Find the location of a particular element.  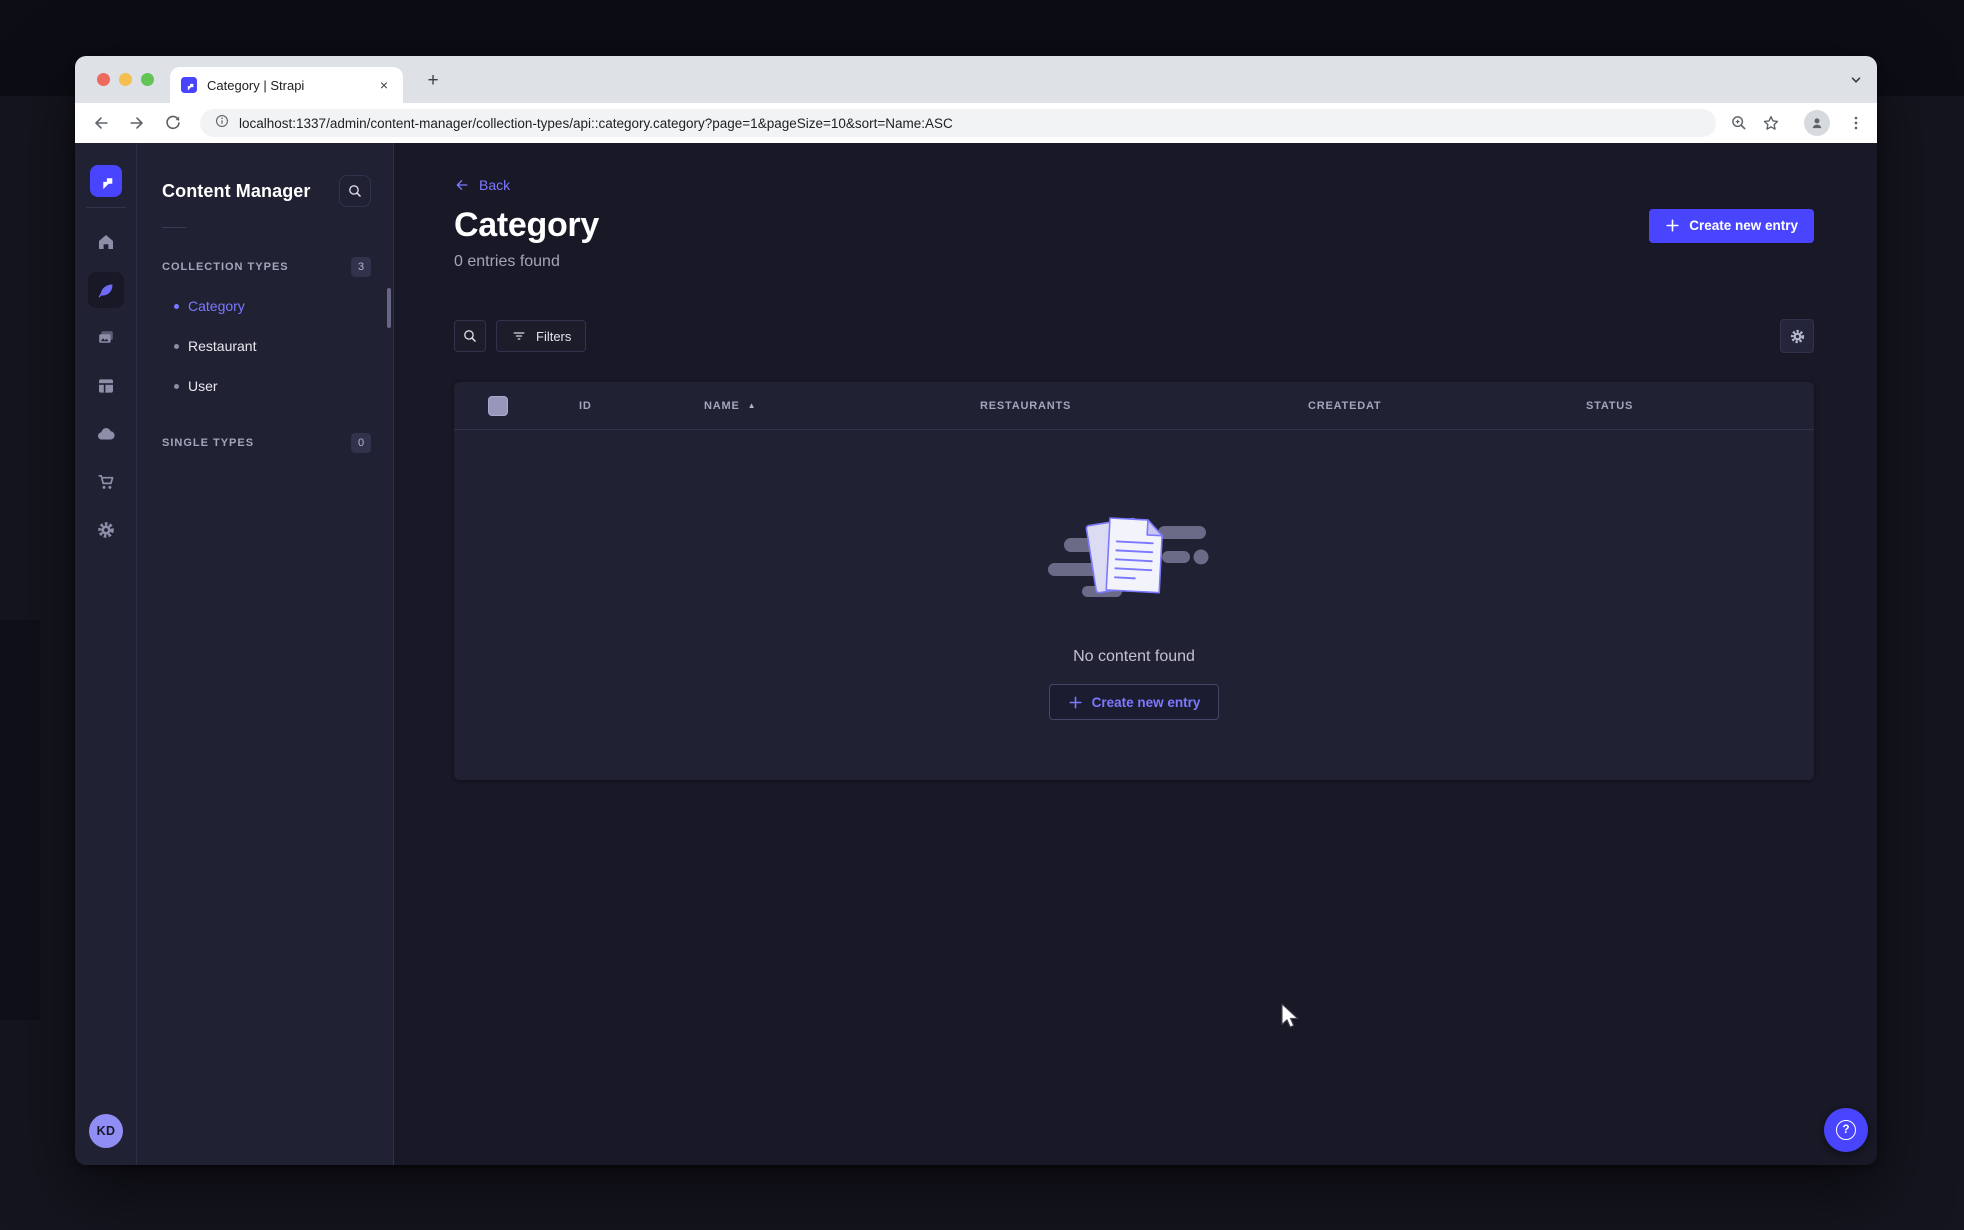

media-library-icon is located at coordinates (106, 338).